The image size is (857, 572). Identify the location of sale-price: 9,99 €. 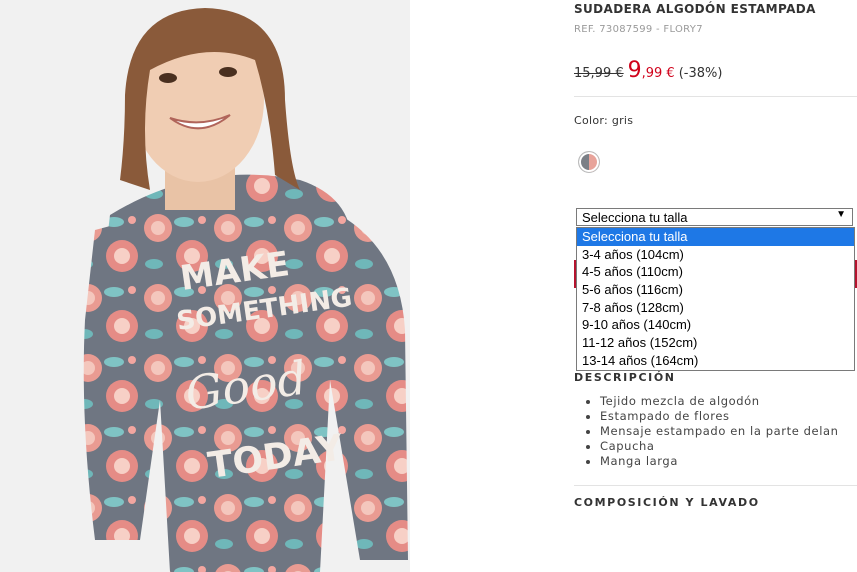
(651, 70).